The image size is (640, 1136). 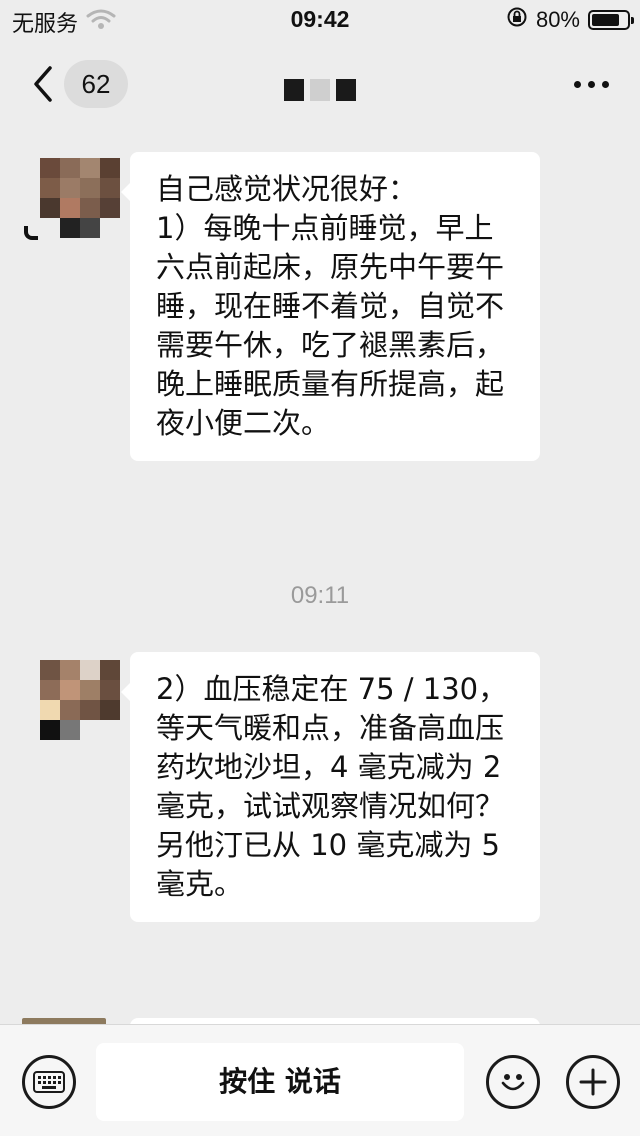 I want to click on unread-count-badge: 62, so click(x=96, y=84).